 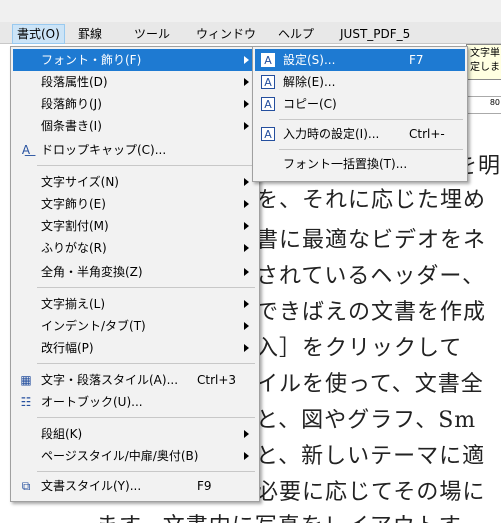 I want to click on menu-item-char-layout: 文字割付(M), so click(x=135, y=226).